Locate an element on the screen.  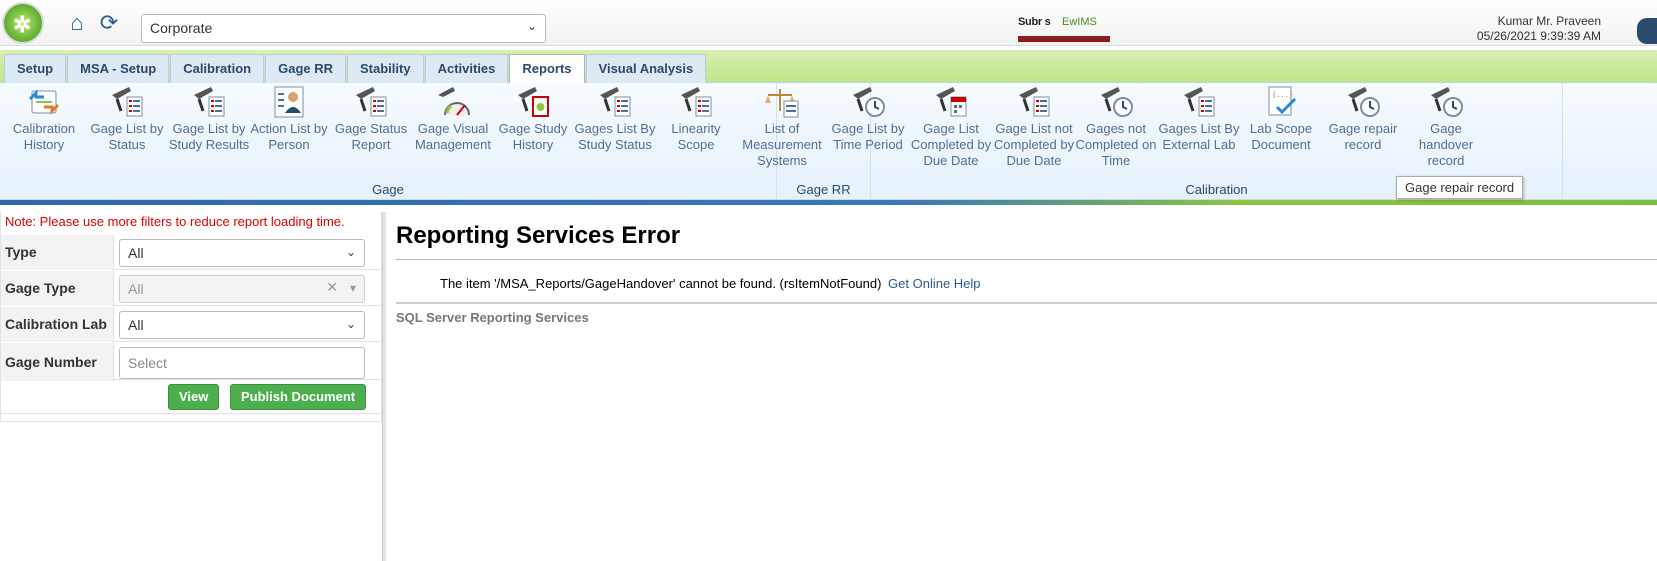
caliper-history-icon is located at coordinates (533, 102).